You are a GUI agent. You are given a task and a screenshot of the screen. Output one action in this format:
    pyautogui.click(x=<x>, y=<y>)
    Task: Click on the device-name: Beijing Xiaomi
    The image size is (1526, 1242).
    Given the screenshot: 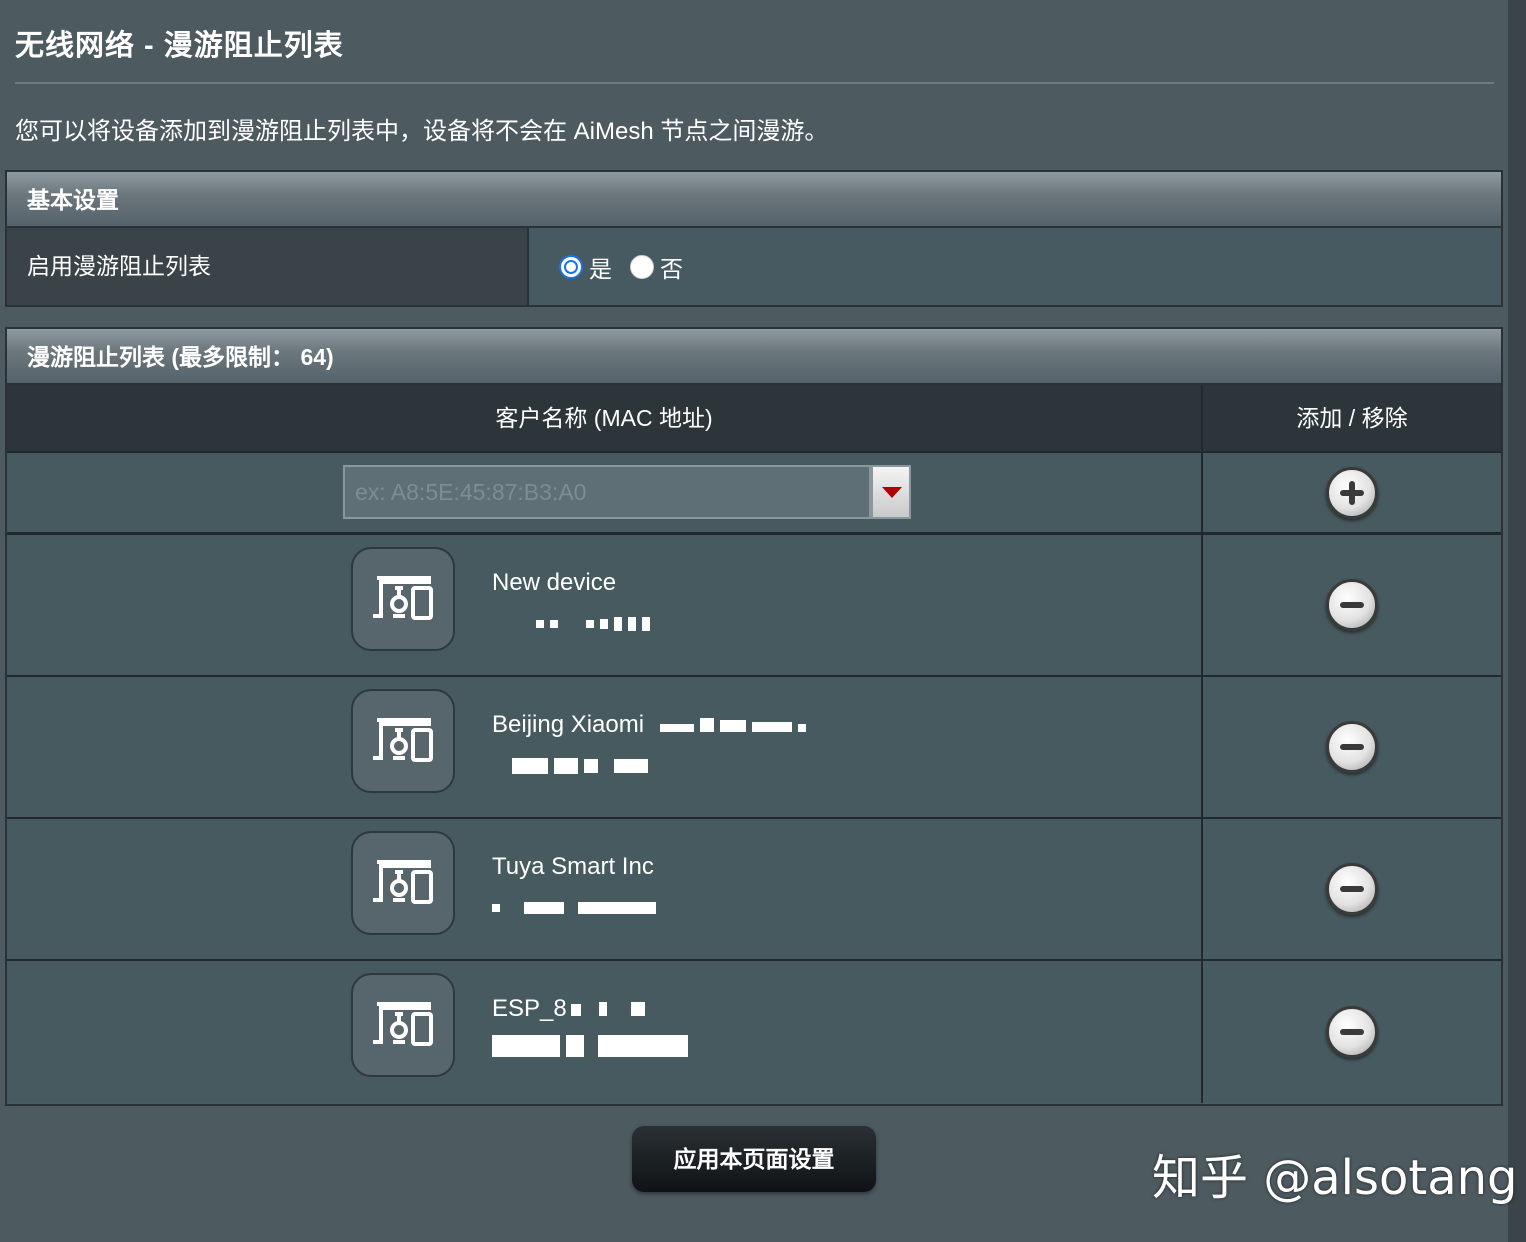 What is the action you would take?
    pyautogui.click(x=652, y=725)
    